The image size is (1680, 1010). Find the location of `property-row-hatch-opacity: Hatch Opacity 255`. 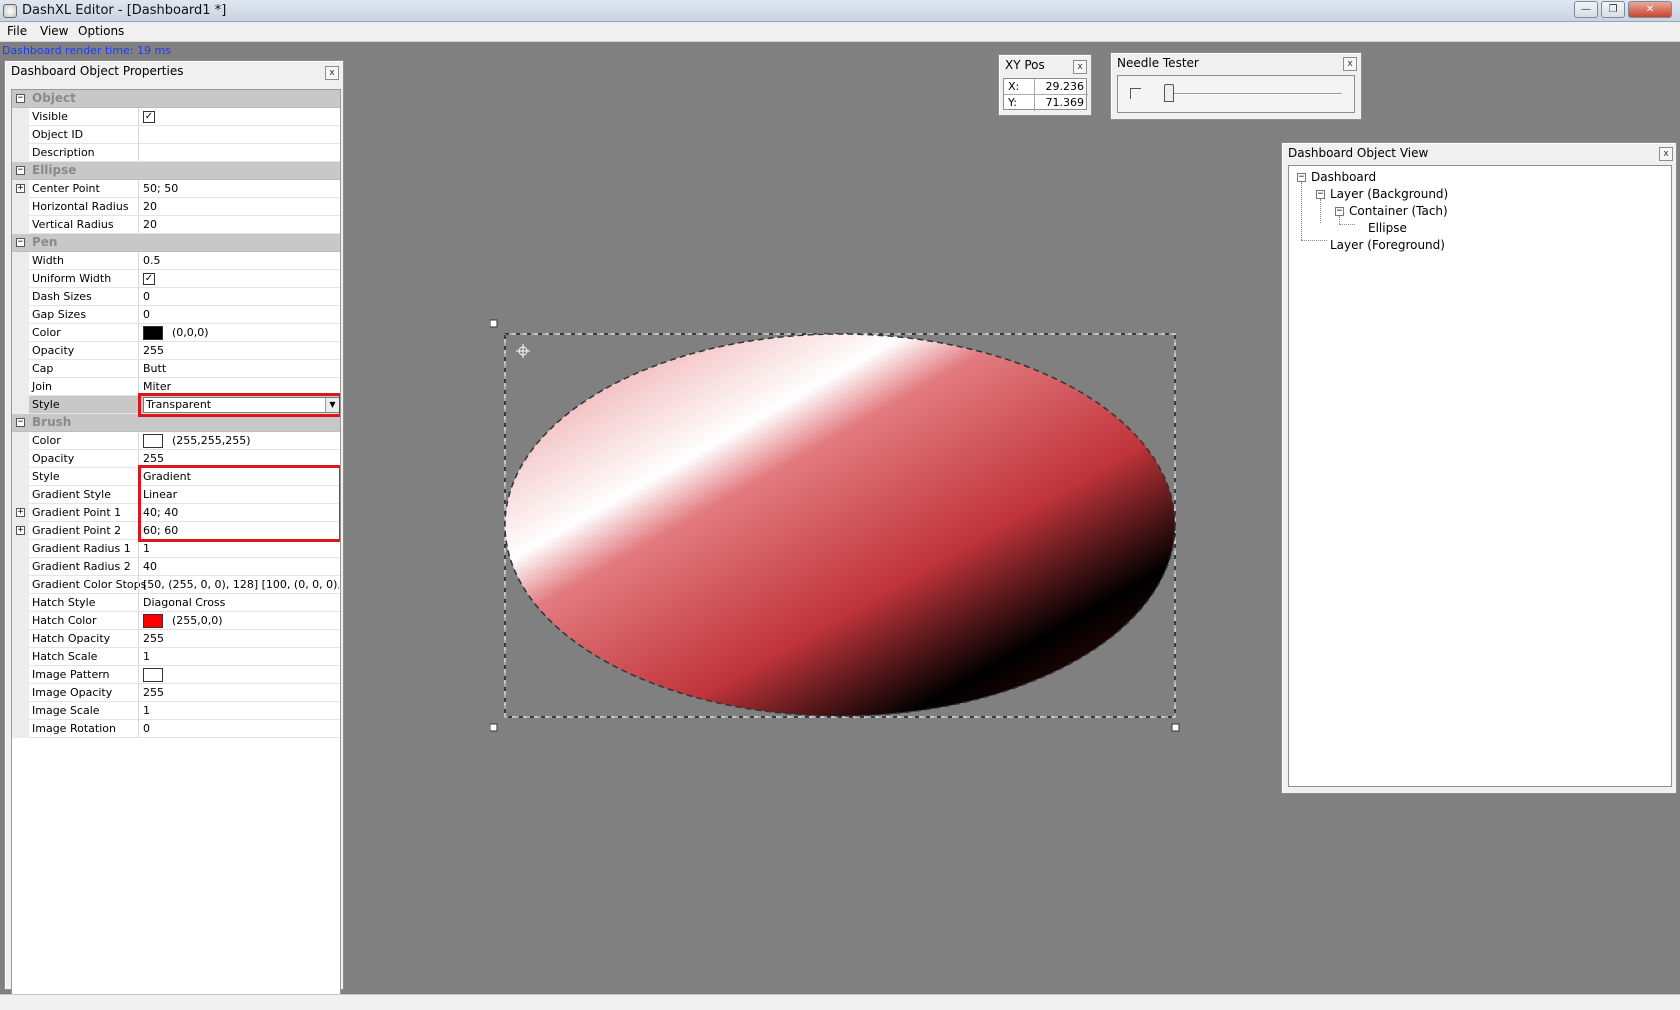

property-row-hatch-opacity: Hatch Opacity 255 is located at coordinates (176, 639).